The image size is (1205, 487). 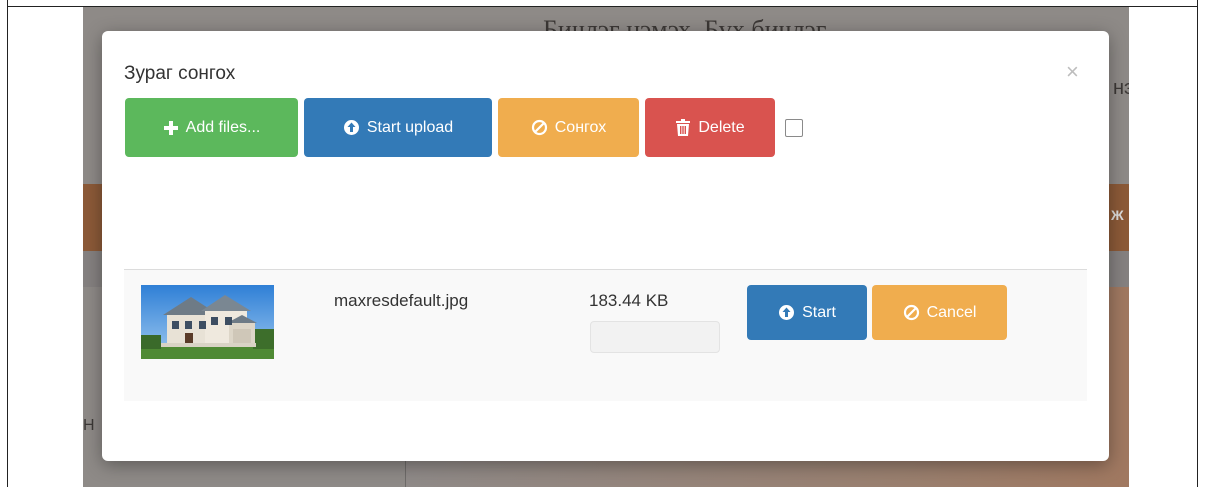 I want to click on cancel-upload-button: Сонгох, so click(x=568, y=127).